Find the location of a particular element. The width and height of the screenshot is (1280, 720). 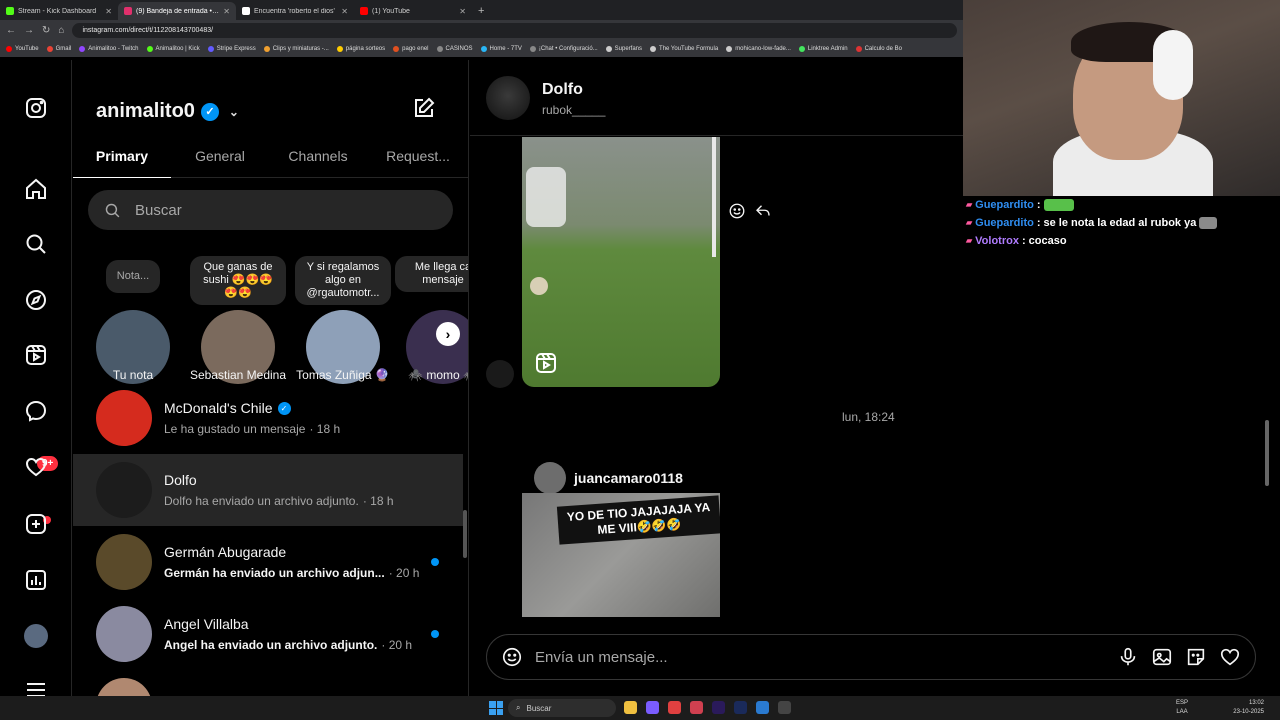

app-icon is located at coordinates (696, 707).